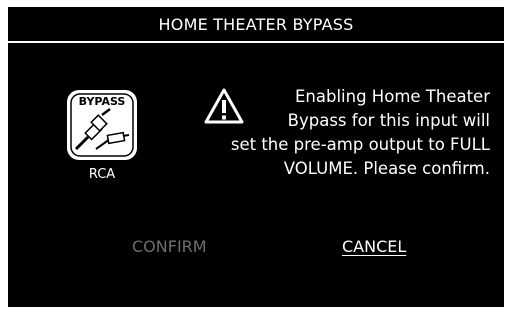  Describe the element at coordinates (102, 101) in the screenshot. I see `bypass-badge-text: BYPASS` at that location.